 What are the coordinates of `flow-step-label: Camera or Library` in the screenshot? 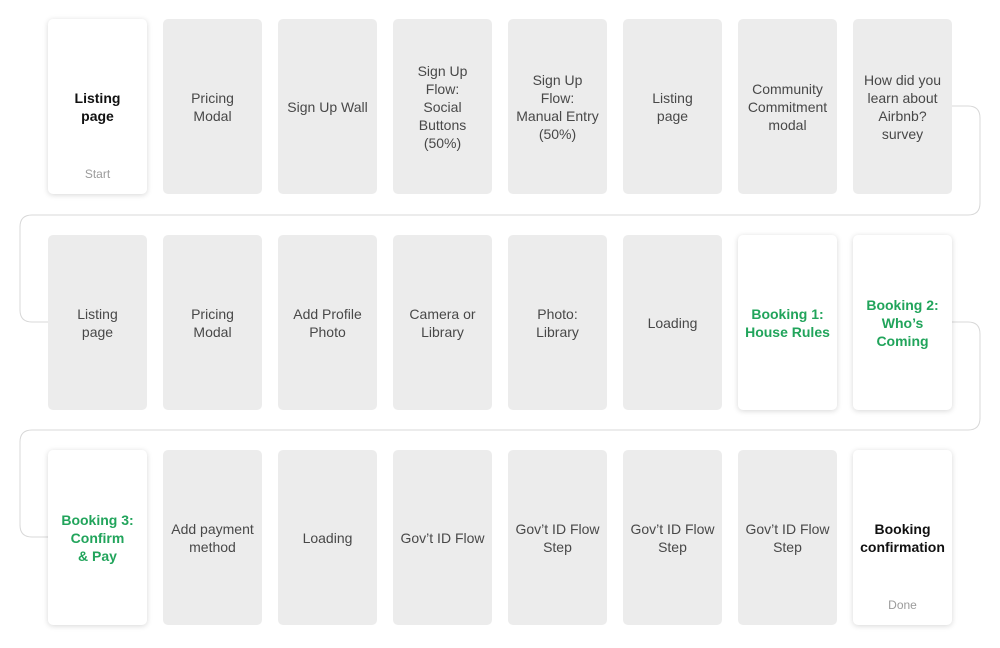 It's located at (442, 322).